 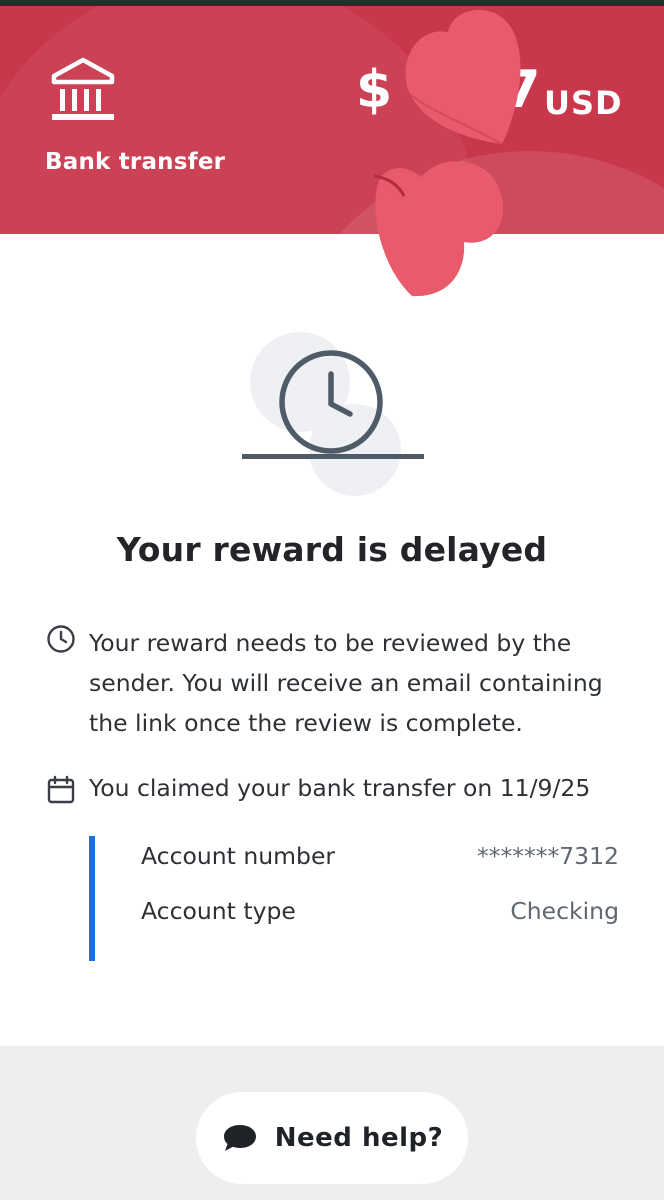 I want to click on account-type-value: Checking, so click(x=564, y=911).